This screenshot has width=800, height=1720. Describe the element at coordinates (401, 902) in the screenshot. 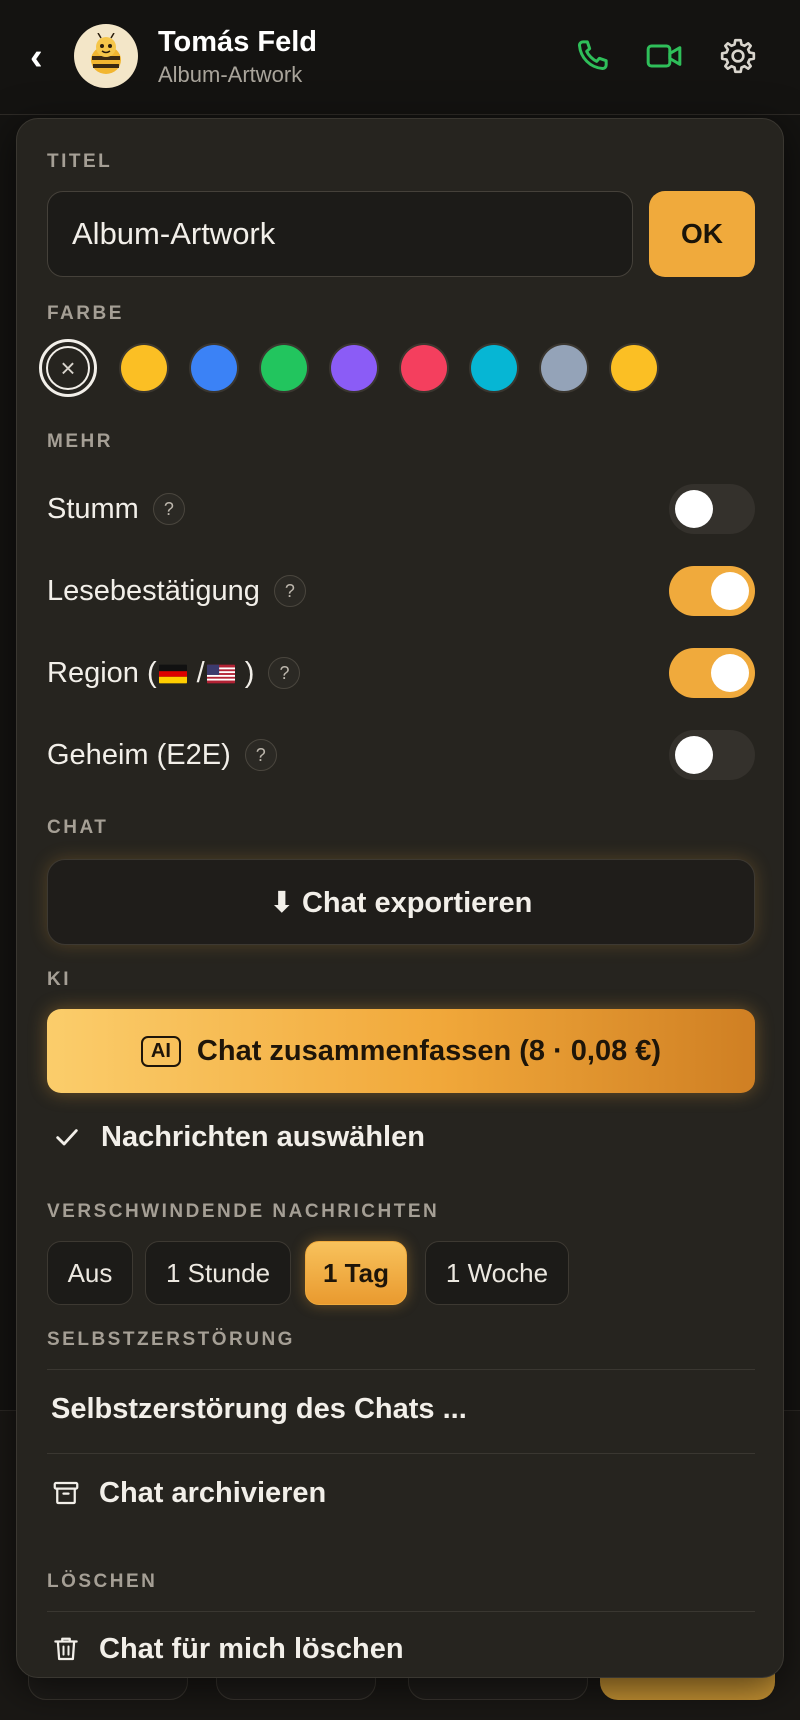

I see `export-chat-button: ⬇ Chat exportieren` at that location.